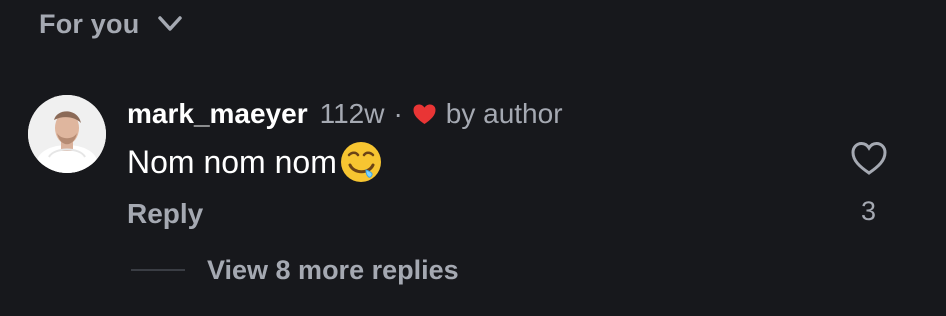 This screenshot has height=316, width=946. What do you see at coordinates (424, 114) in the screenshot?
I see `heart-icon` at bounding box center [424, 114].